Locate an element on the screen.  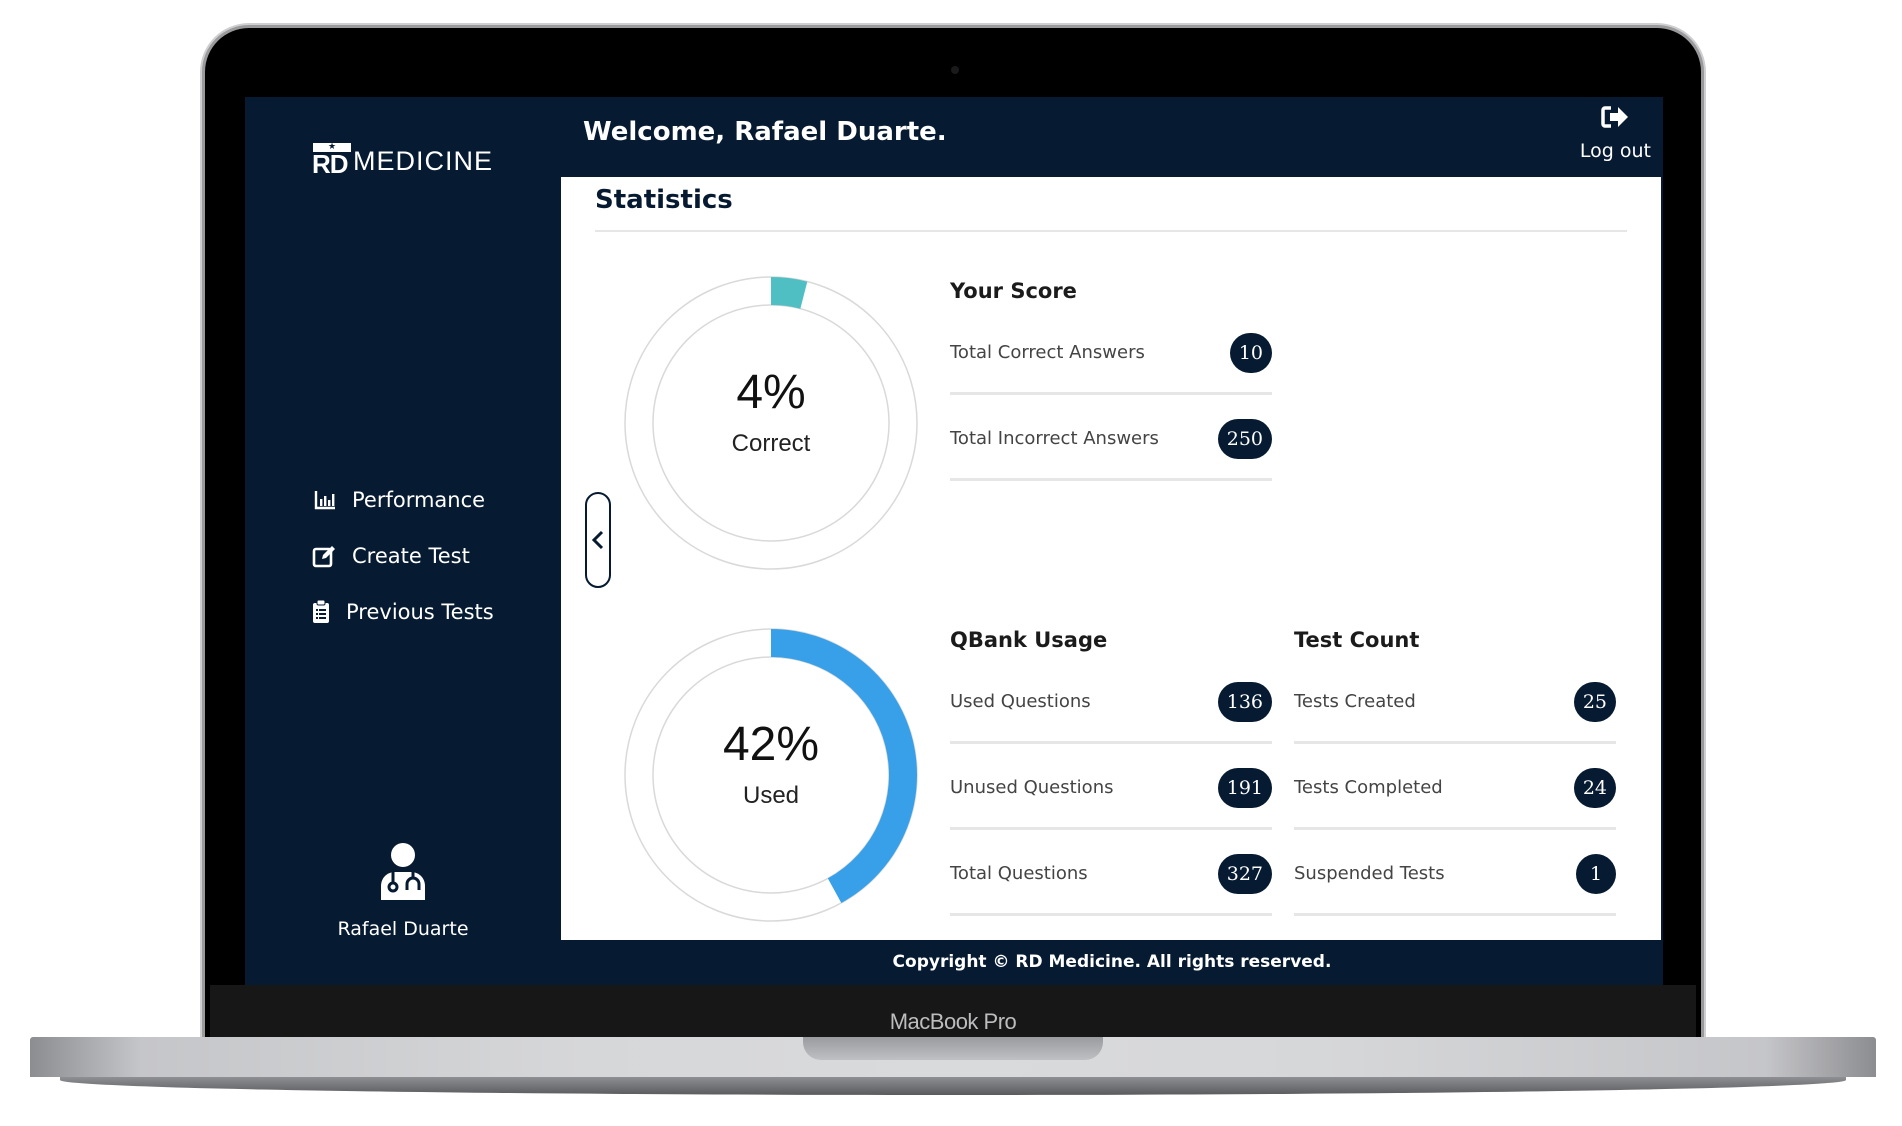
user-profile: Rafael Duarte is located at coordinates (403, 891).